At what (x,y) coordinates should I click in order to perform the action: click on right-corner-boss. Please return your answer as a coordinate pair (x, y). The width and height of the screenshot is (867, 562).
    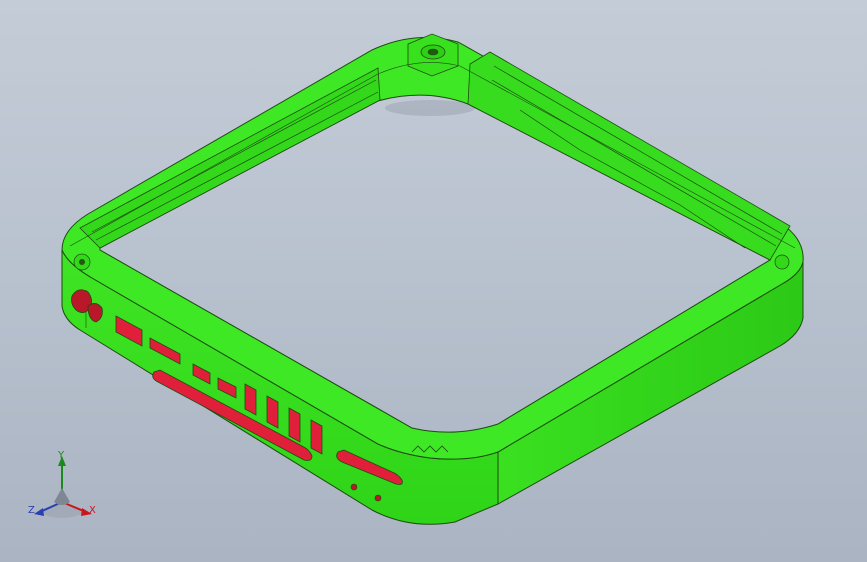
    Looking at the image, I should click on (782, 262).